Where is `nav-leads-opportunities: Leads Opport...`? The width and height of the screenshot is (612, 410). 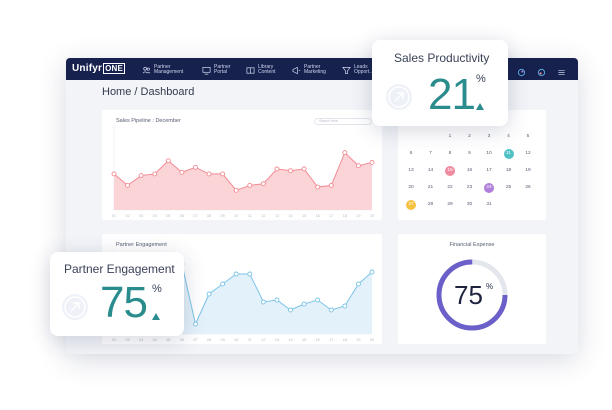 nav-leads-opportunities: Leads Opport... is located at coordinates (357, 70).